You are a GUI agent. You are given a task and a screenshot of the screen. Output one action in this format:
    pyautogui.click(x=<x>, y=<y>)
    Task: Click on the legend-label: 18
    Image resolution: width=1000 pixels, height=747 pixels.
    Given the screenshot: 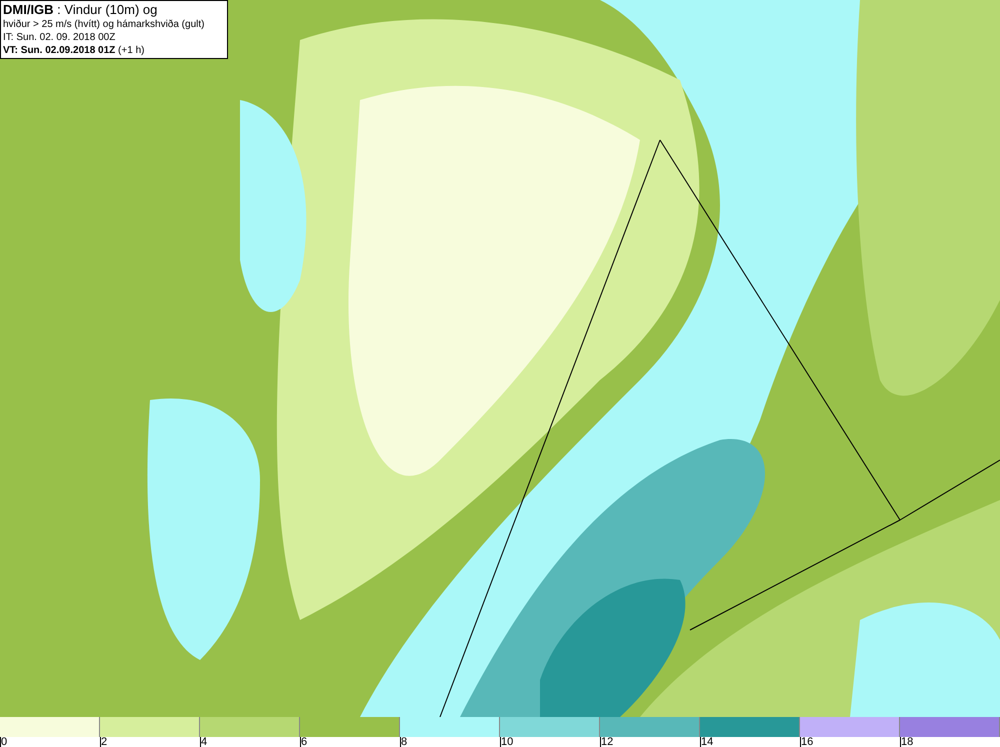 What is the action you would take?
    pyautogui.click(x=907, y=742)
    